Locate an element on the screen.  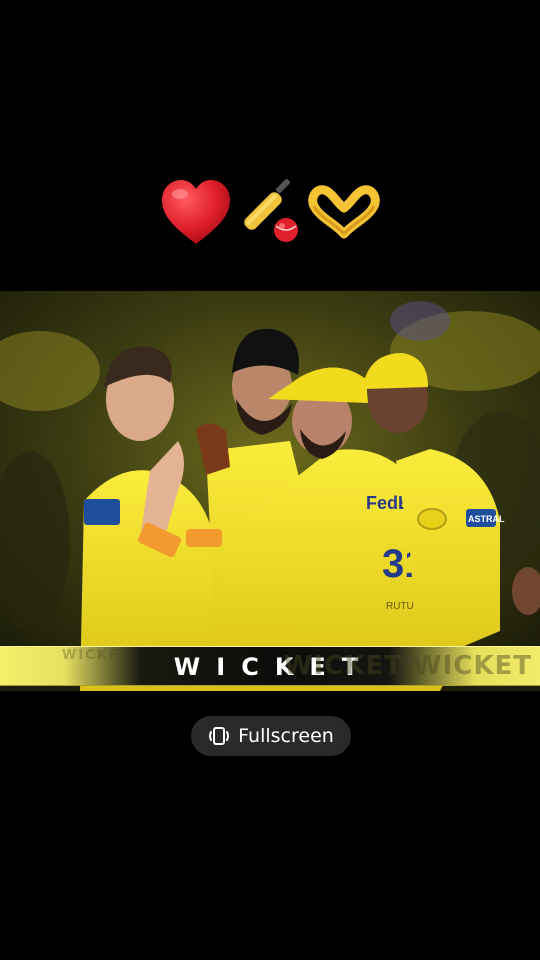
heart-hands-icon is located at coordinates (344, 214).